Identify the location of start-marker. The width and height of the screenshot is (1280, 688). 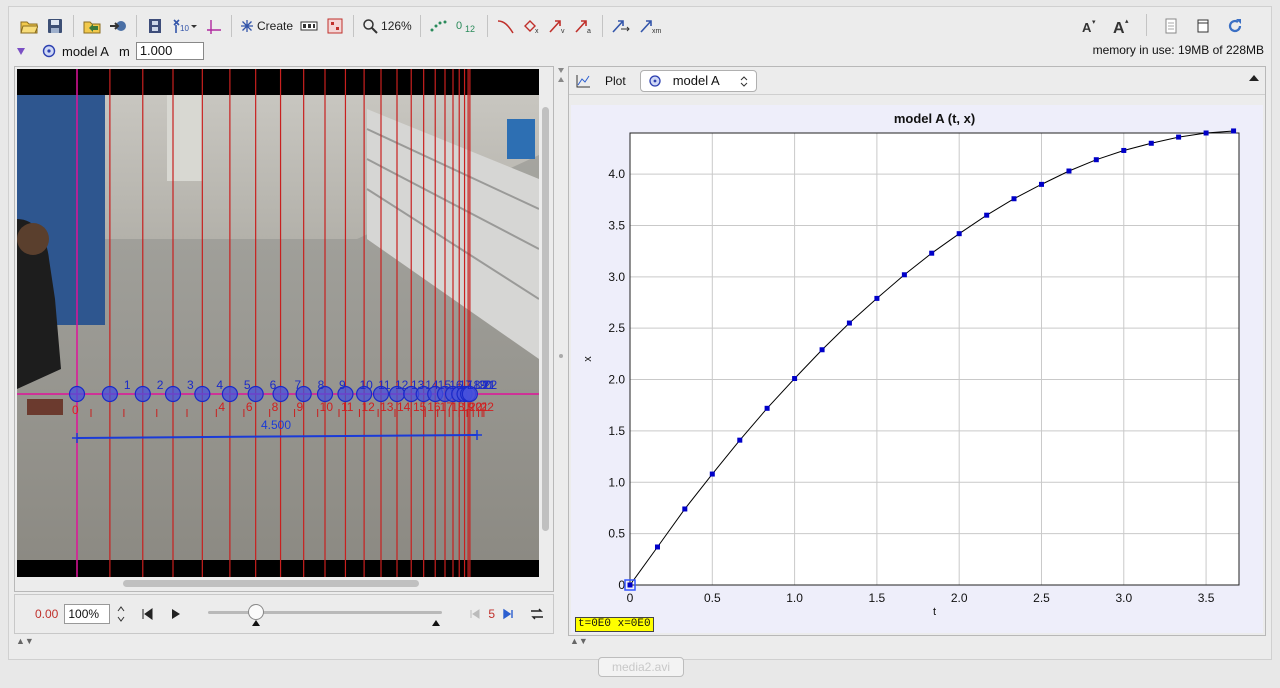
(256, 623).